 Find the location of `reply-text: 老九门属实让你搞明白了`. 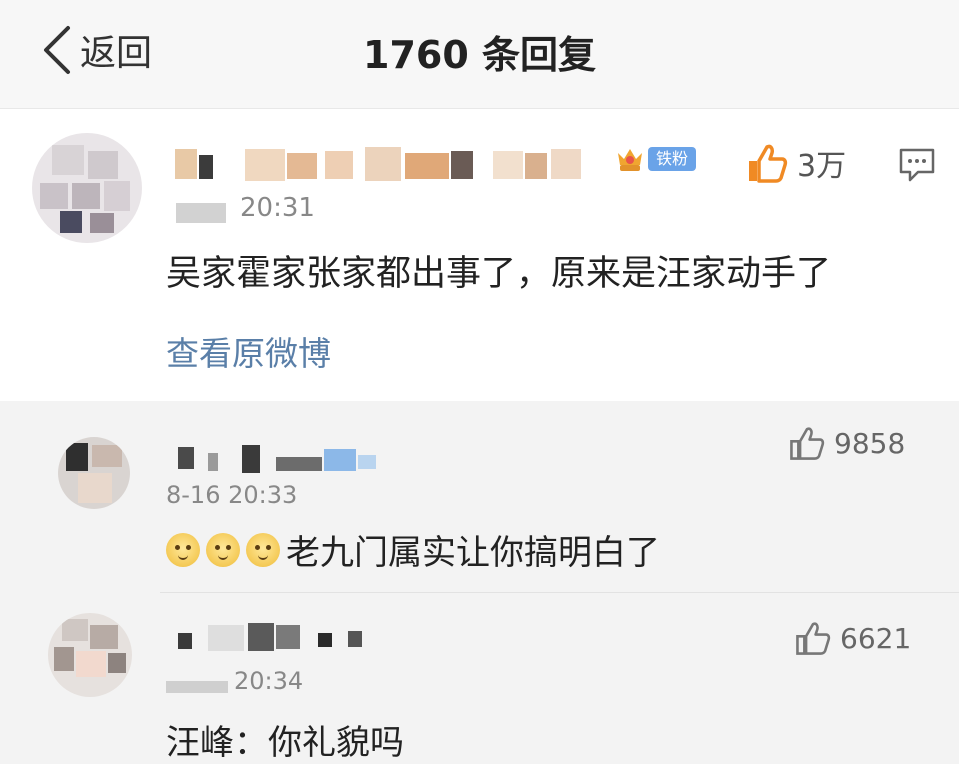

reply-text: 老九门属实让你搞明白了 is located at coordinates (473, 553).